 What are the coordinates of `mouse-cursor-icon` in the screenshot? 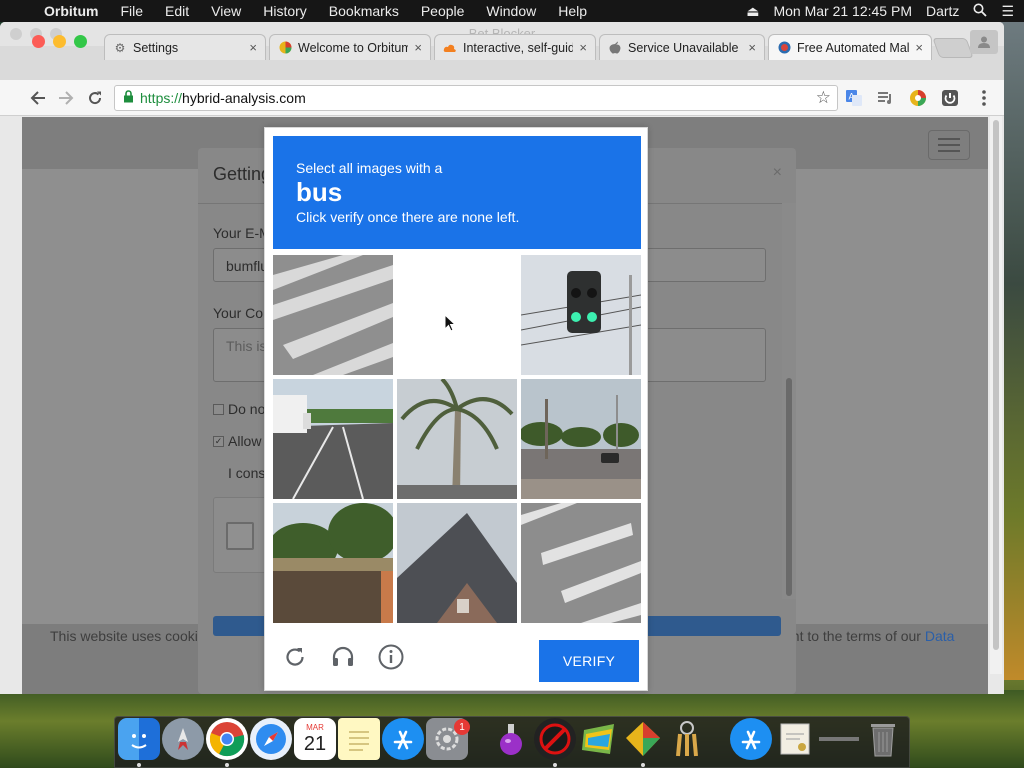 It's located at (450, 325).